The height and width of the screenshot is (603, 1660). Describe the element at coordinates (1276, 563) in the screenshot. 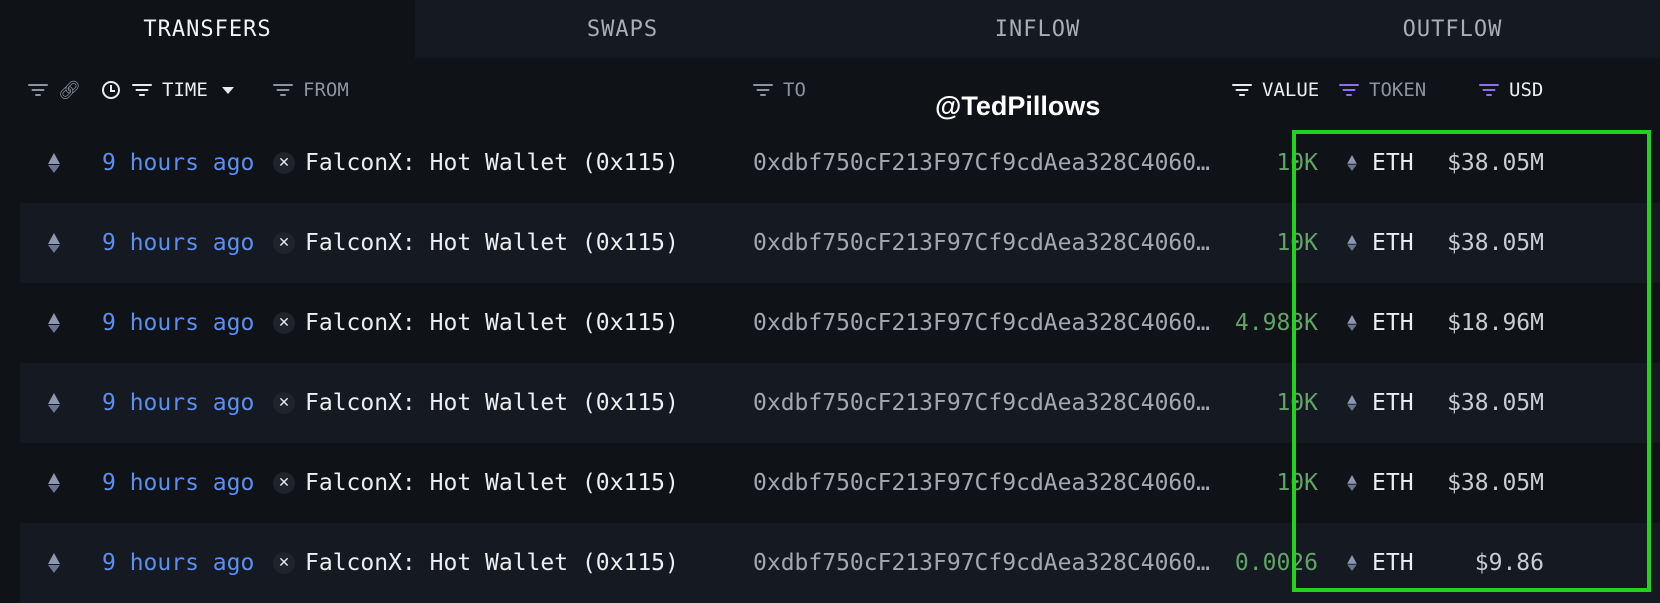

I see `value-cell: 0.0026` at that location.